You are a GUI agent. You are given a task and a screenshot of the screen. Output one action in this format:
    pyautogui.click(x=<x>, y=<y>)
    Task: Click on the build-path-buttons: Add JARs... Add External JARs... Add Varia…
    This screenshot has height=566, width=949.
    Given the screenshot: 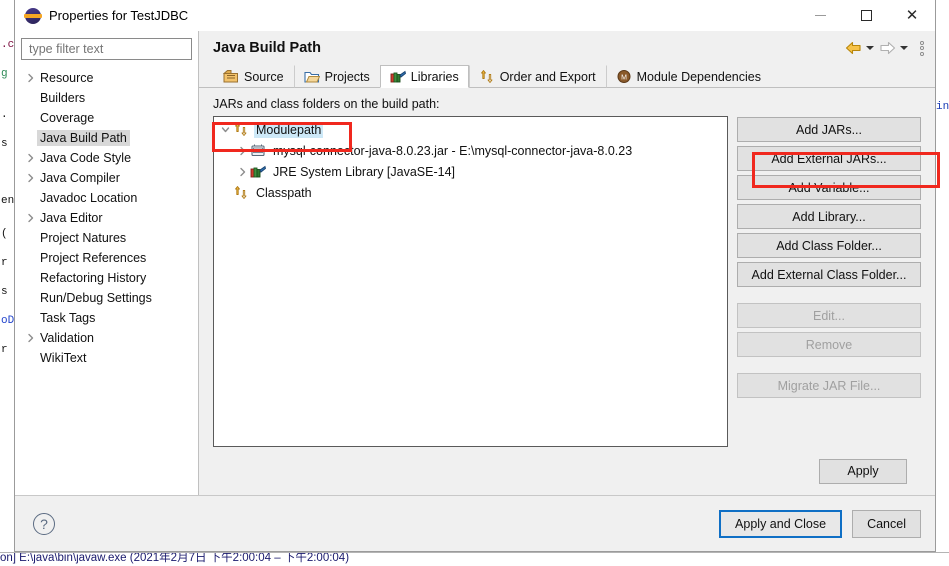 What is the action you would take?
    pyautogui.click(x=829, y=281)
    